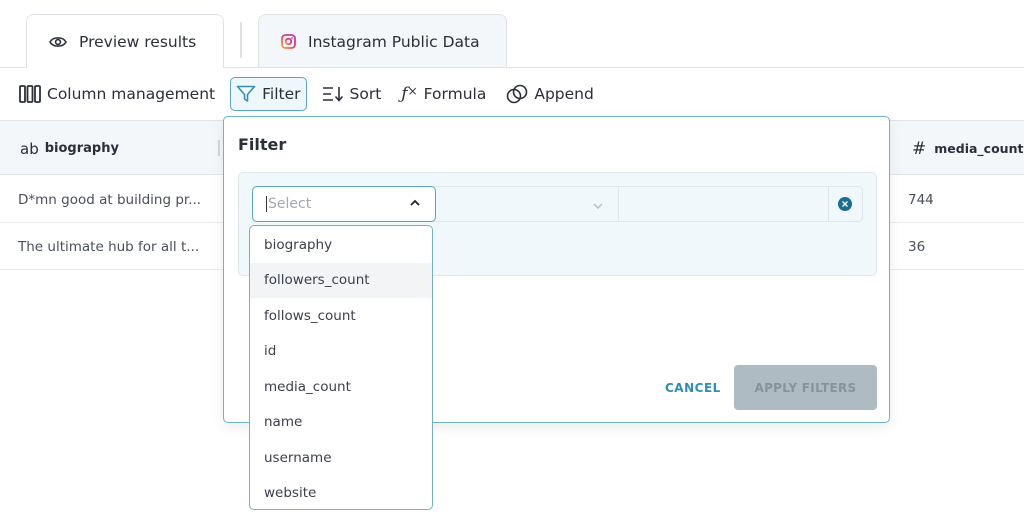 This screenshot has width=1024, height=522. What do you see at coordinates (564, 94) in the screenshot?
I see `append-label: Append` at bounding box center [564, 94].